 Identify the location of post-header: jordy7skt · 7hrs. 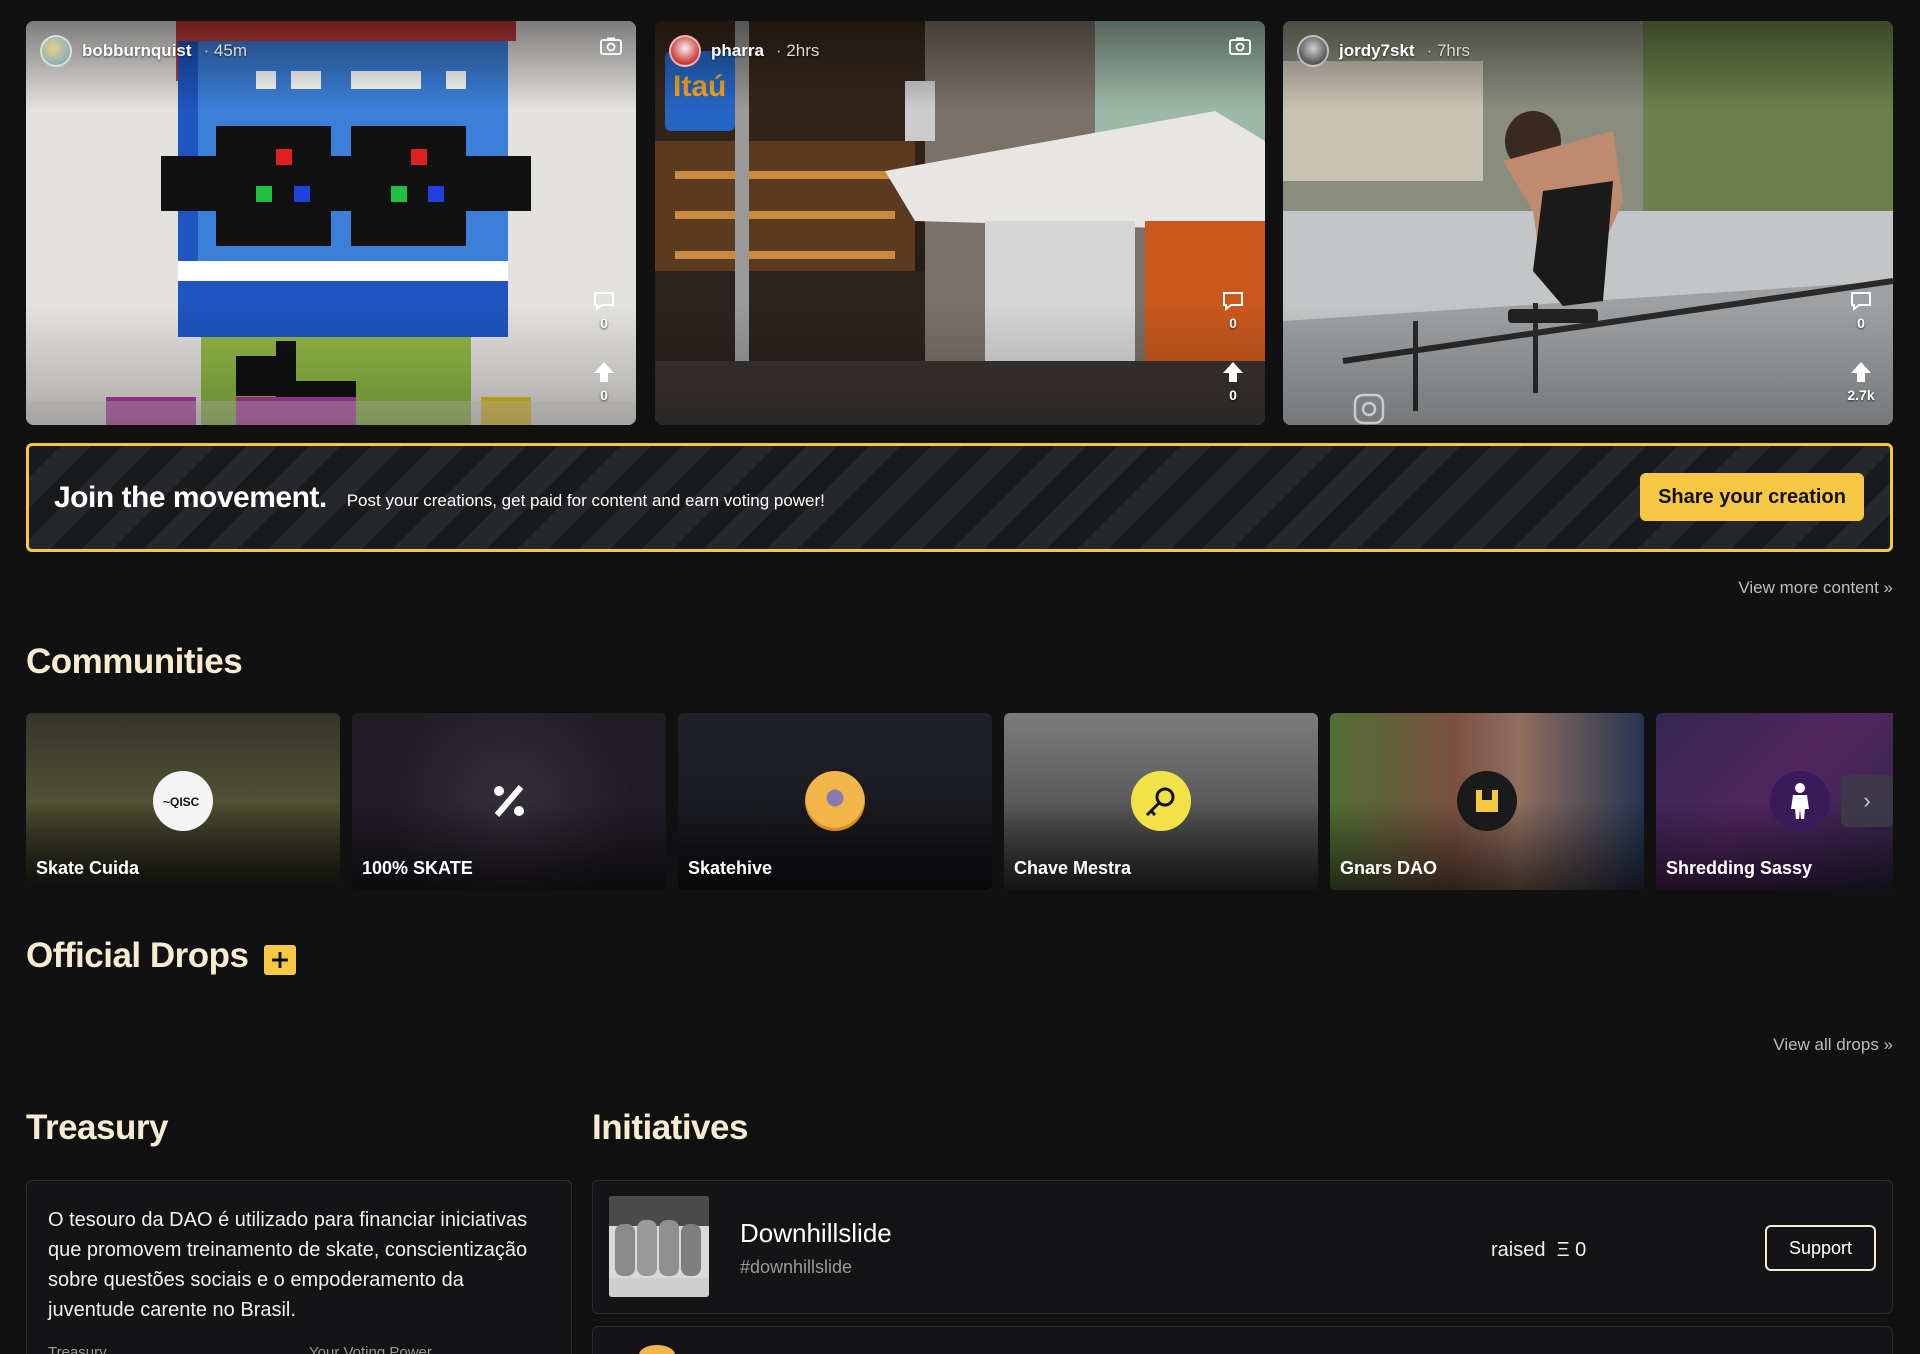
(1383, 51).